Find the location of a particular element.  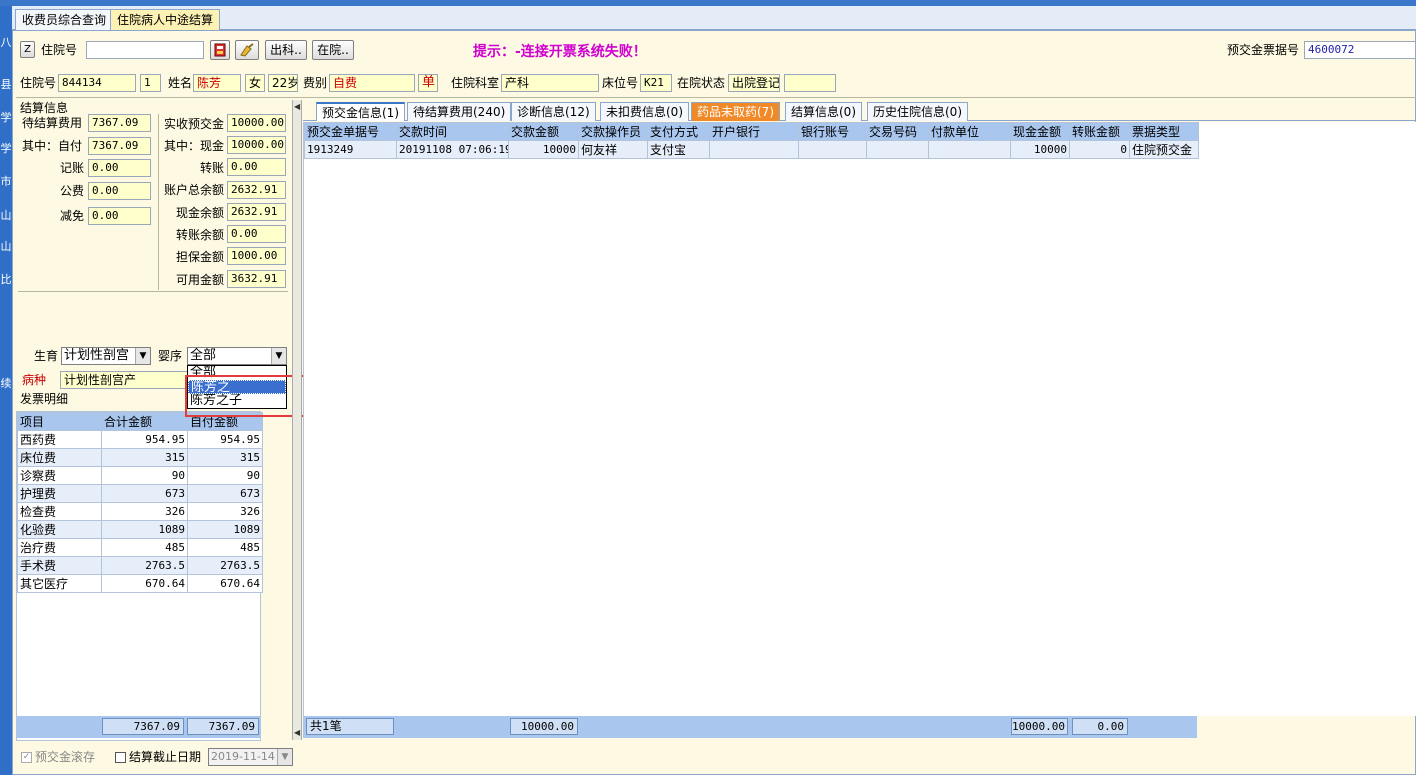

left-strip-char: 市 is located at coordinates (6, 181).